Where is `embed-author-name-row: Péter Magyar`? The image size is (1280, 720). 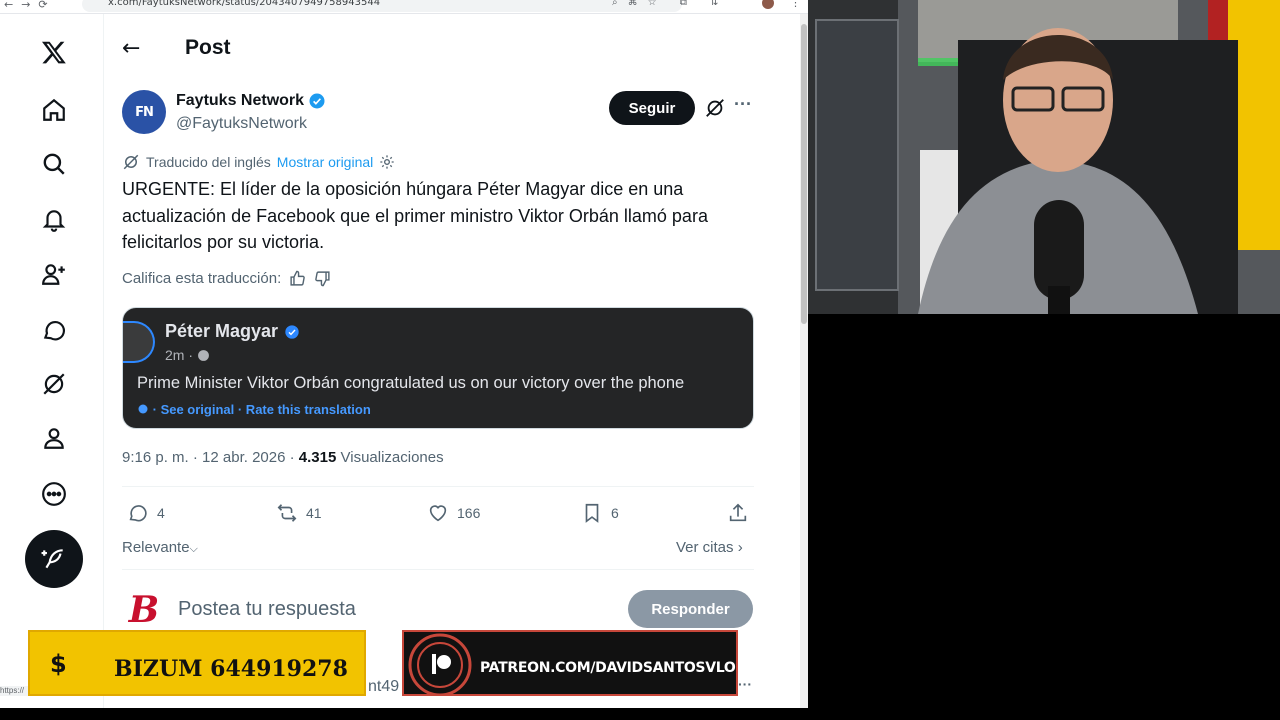
embed-author-name-row: Péter Magyar is located at coordinates (232, 331).